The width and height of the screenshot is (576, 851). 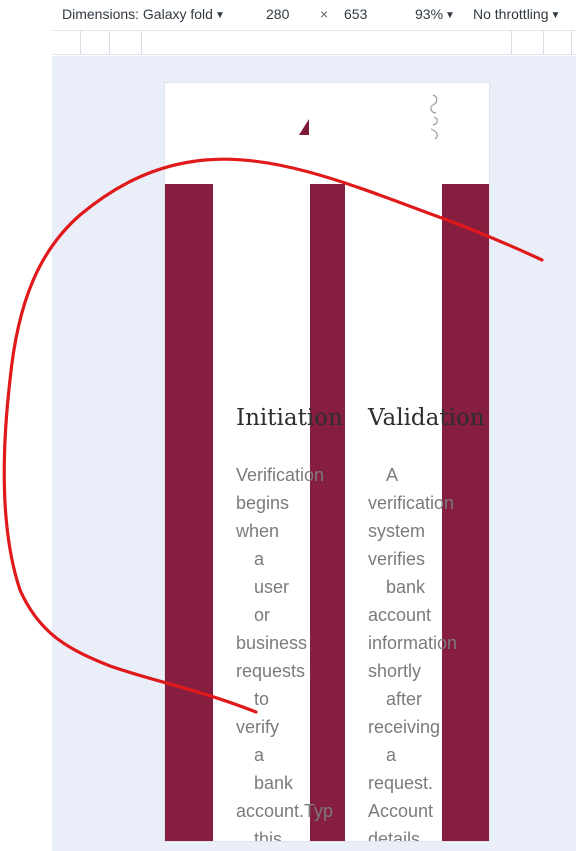 I want to click on card-body-line: receiving, so click(x=404, y=727).